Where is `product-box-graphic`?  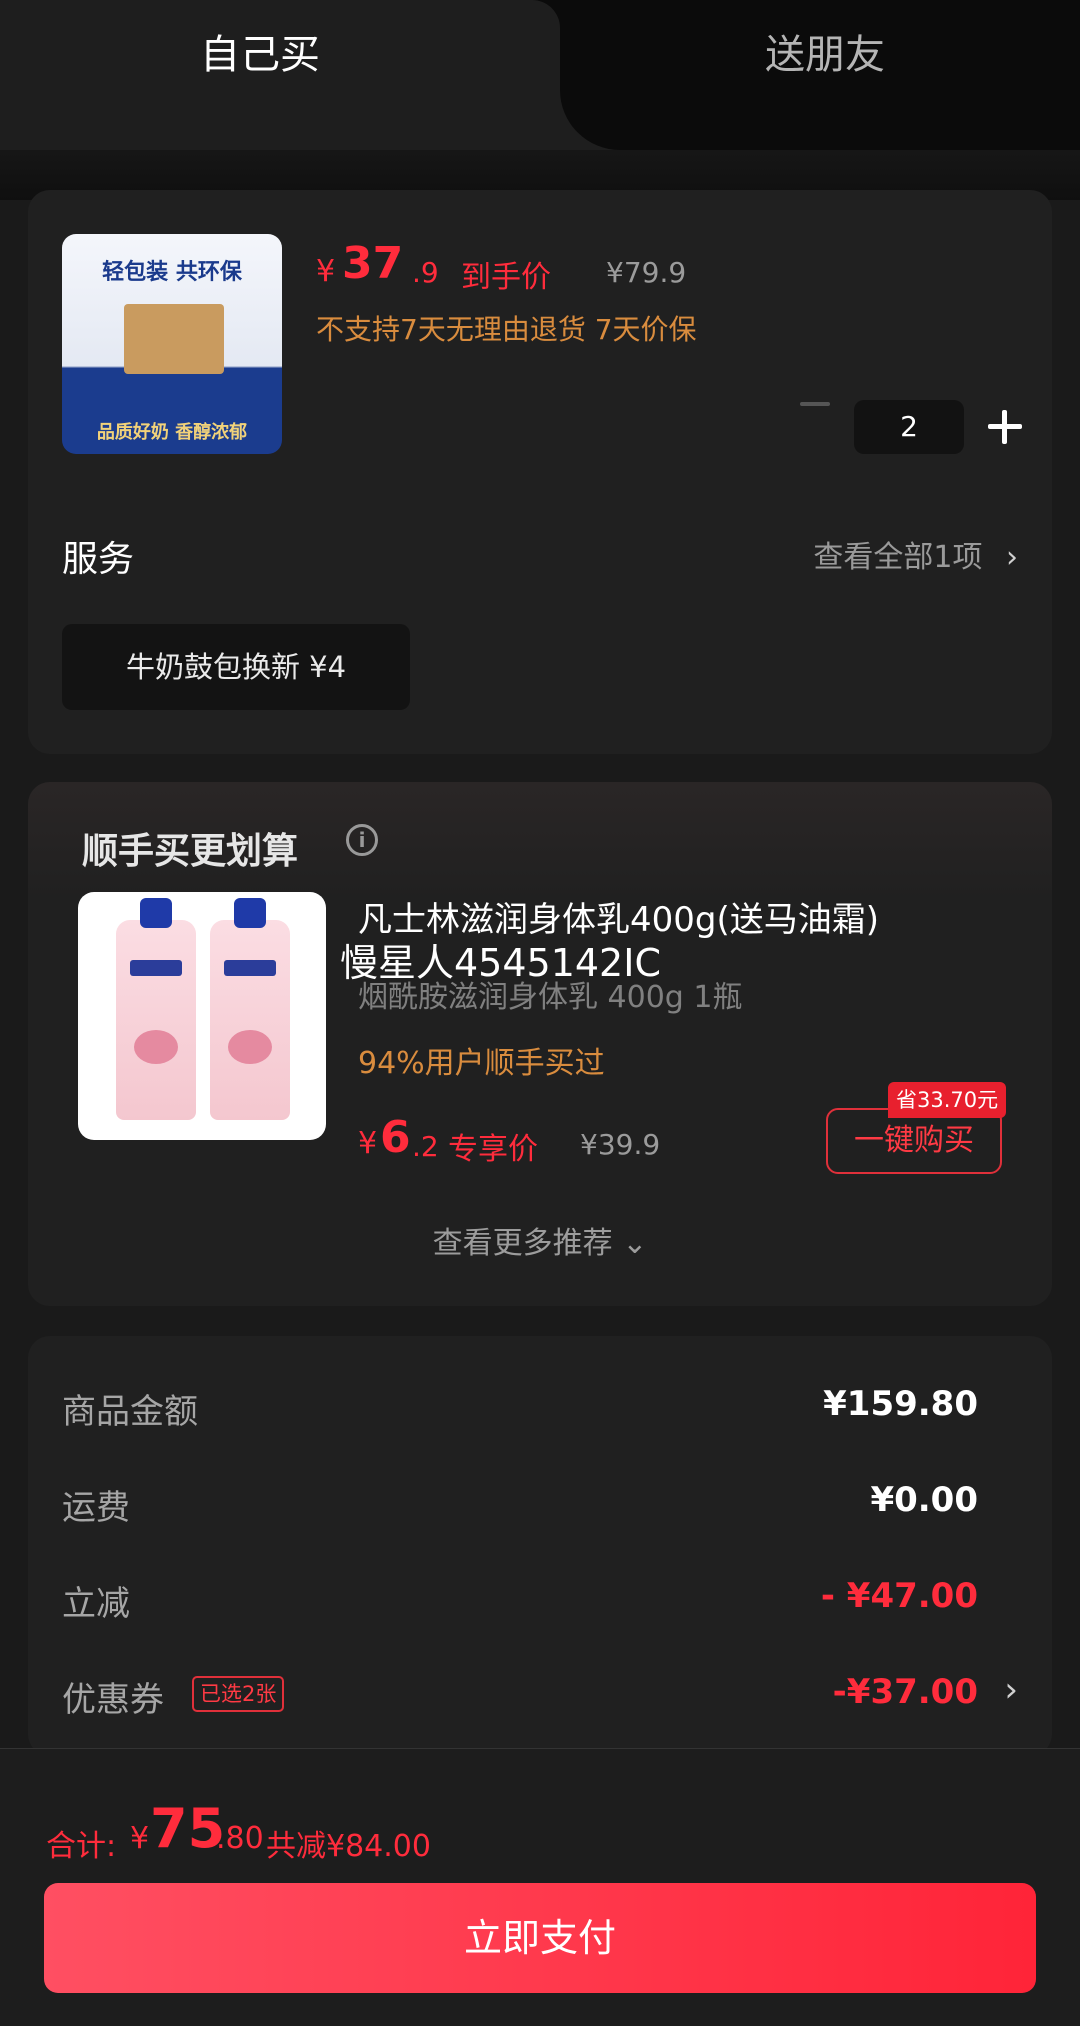
product-box-graphic is located at coordinates (174, 339).